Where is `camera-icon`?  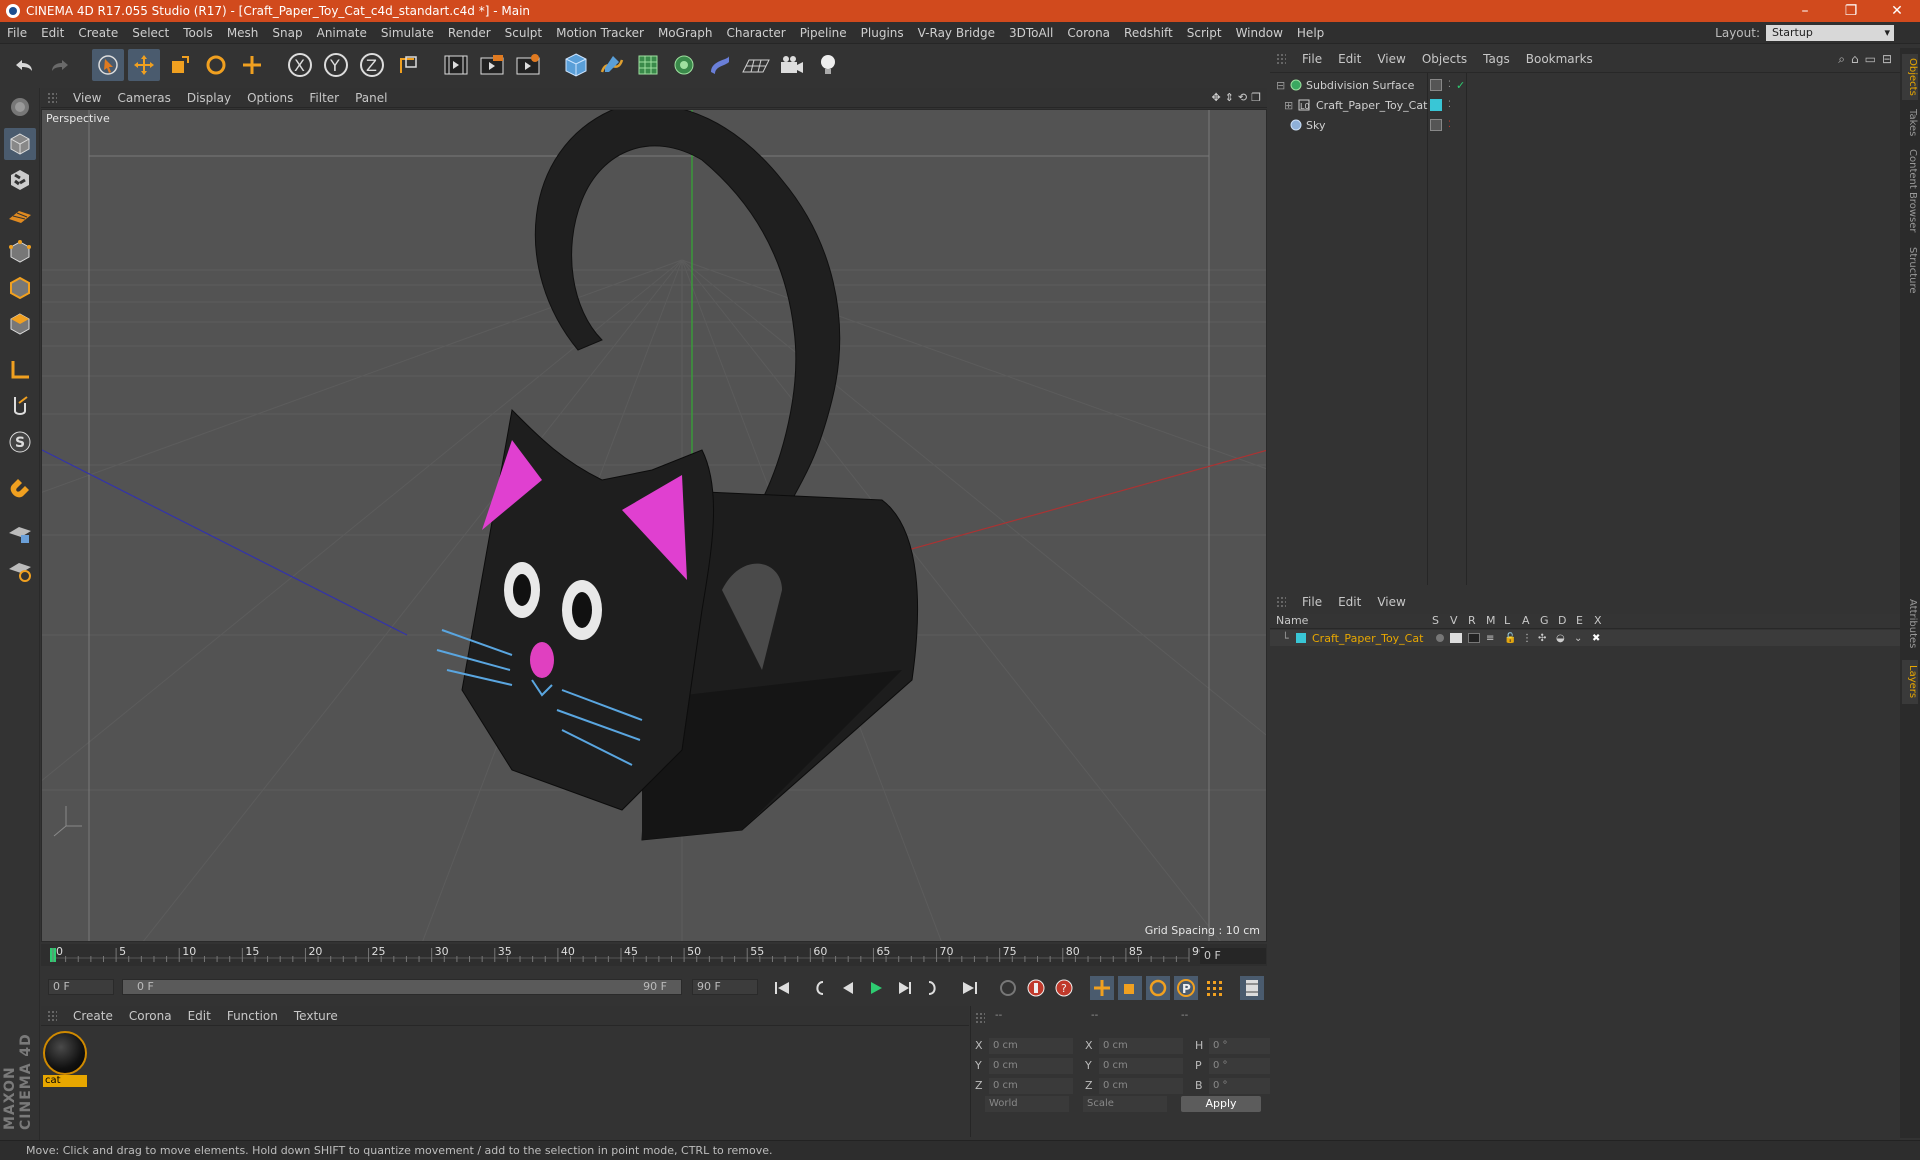
camera-icon is located at coordinates (792, 65).